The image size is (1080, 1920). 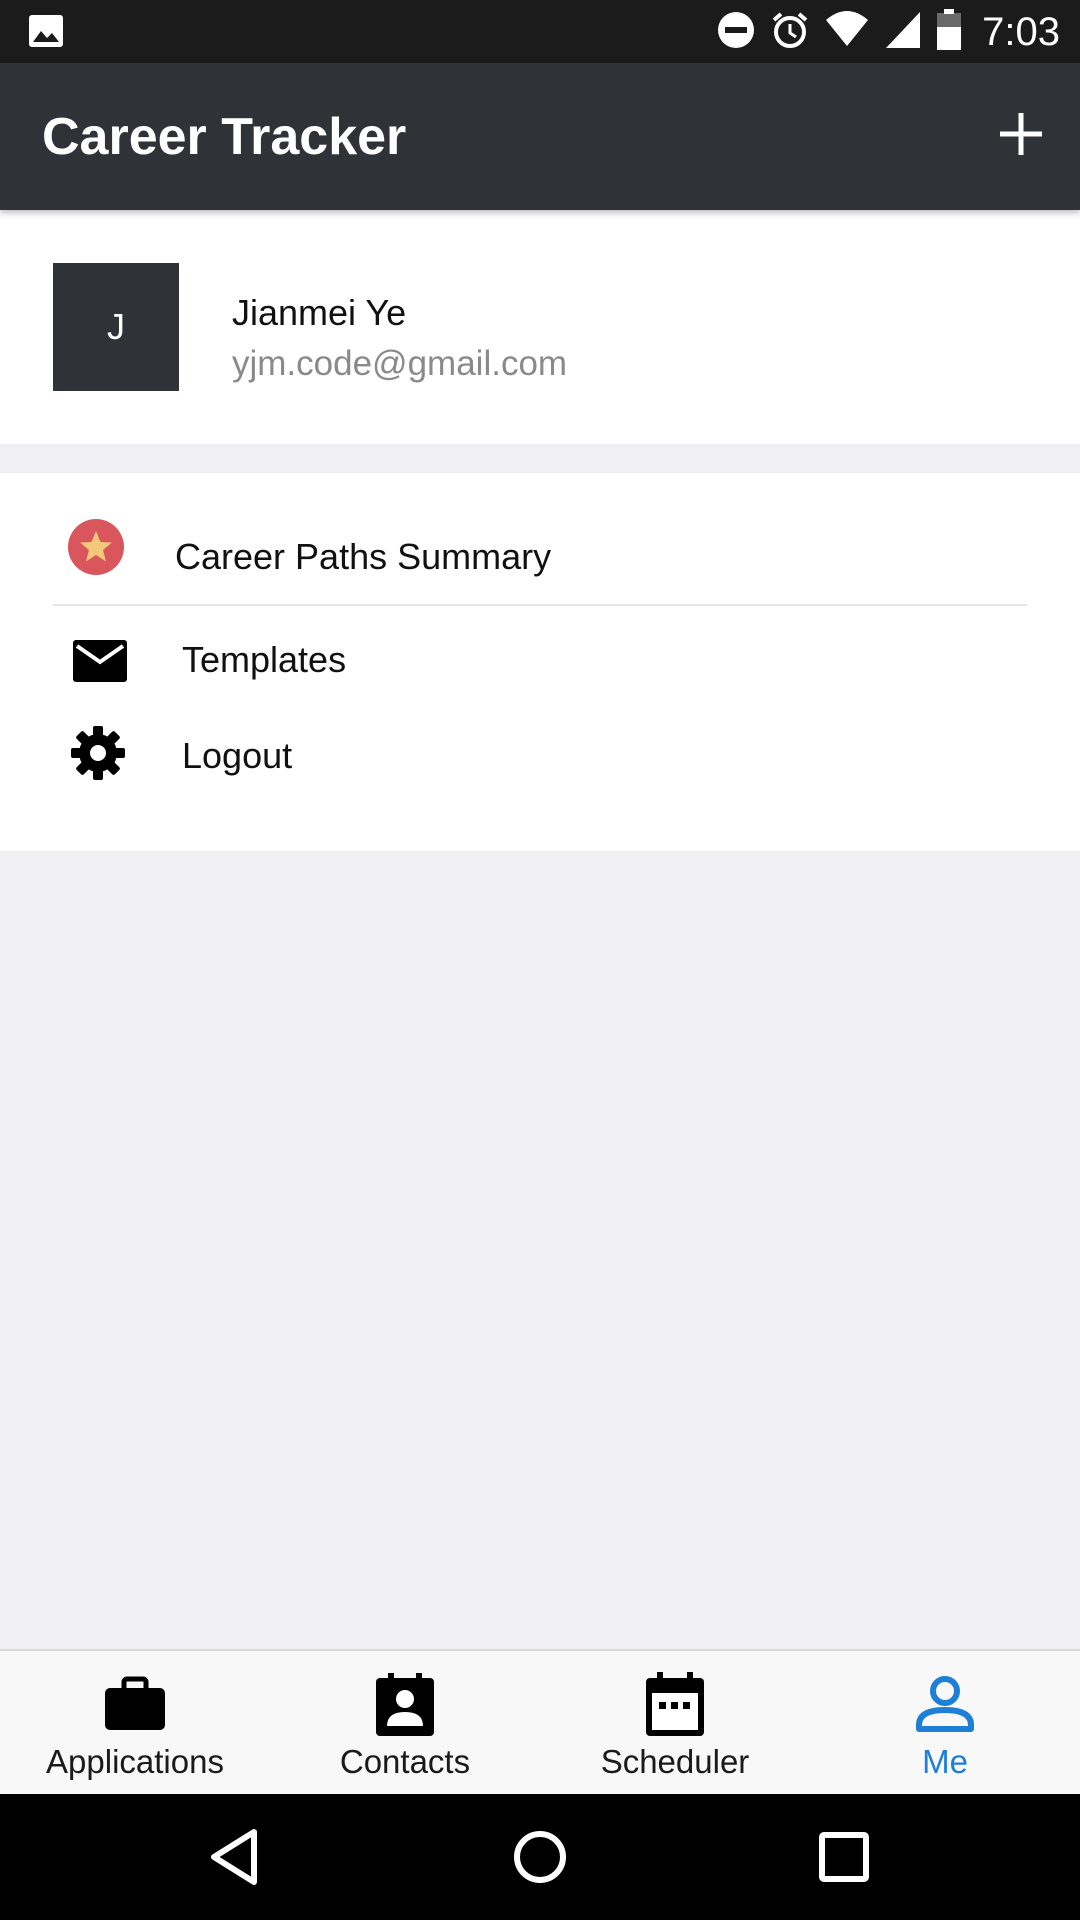 I want to click on menu-item-label: Logout, so click(x=237, y=755).